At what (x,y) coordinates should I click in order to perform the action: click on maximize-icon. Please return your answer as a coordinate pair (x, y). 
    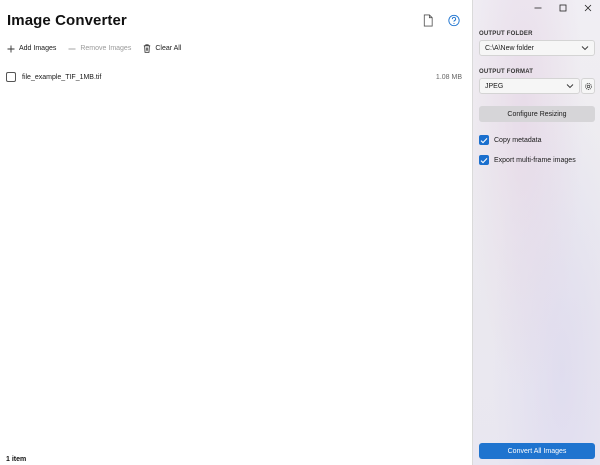
    Looking at the image, I should click on (562, 8).